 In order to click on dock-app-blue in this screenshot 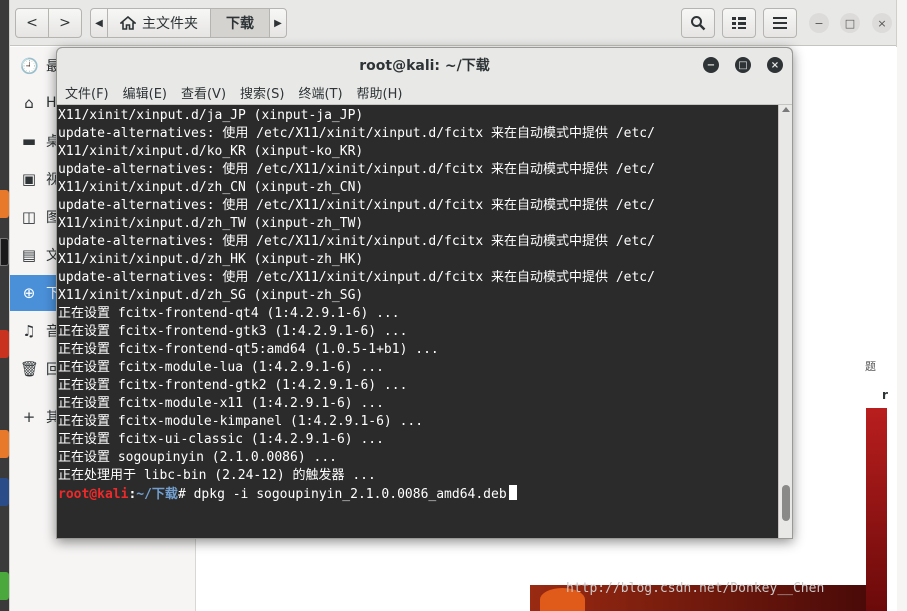, I will do `click(4, 492)`.